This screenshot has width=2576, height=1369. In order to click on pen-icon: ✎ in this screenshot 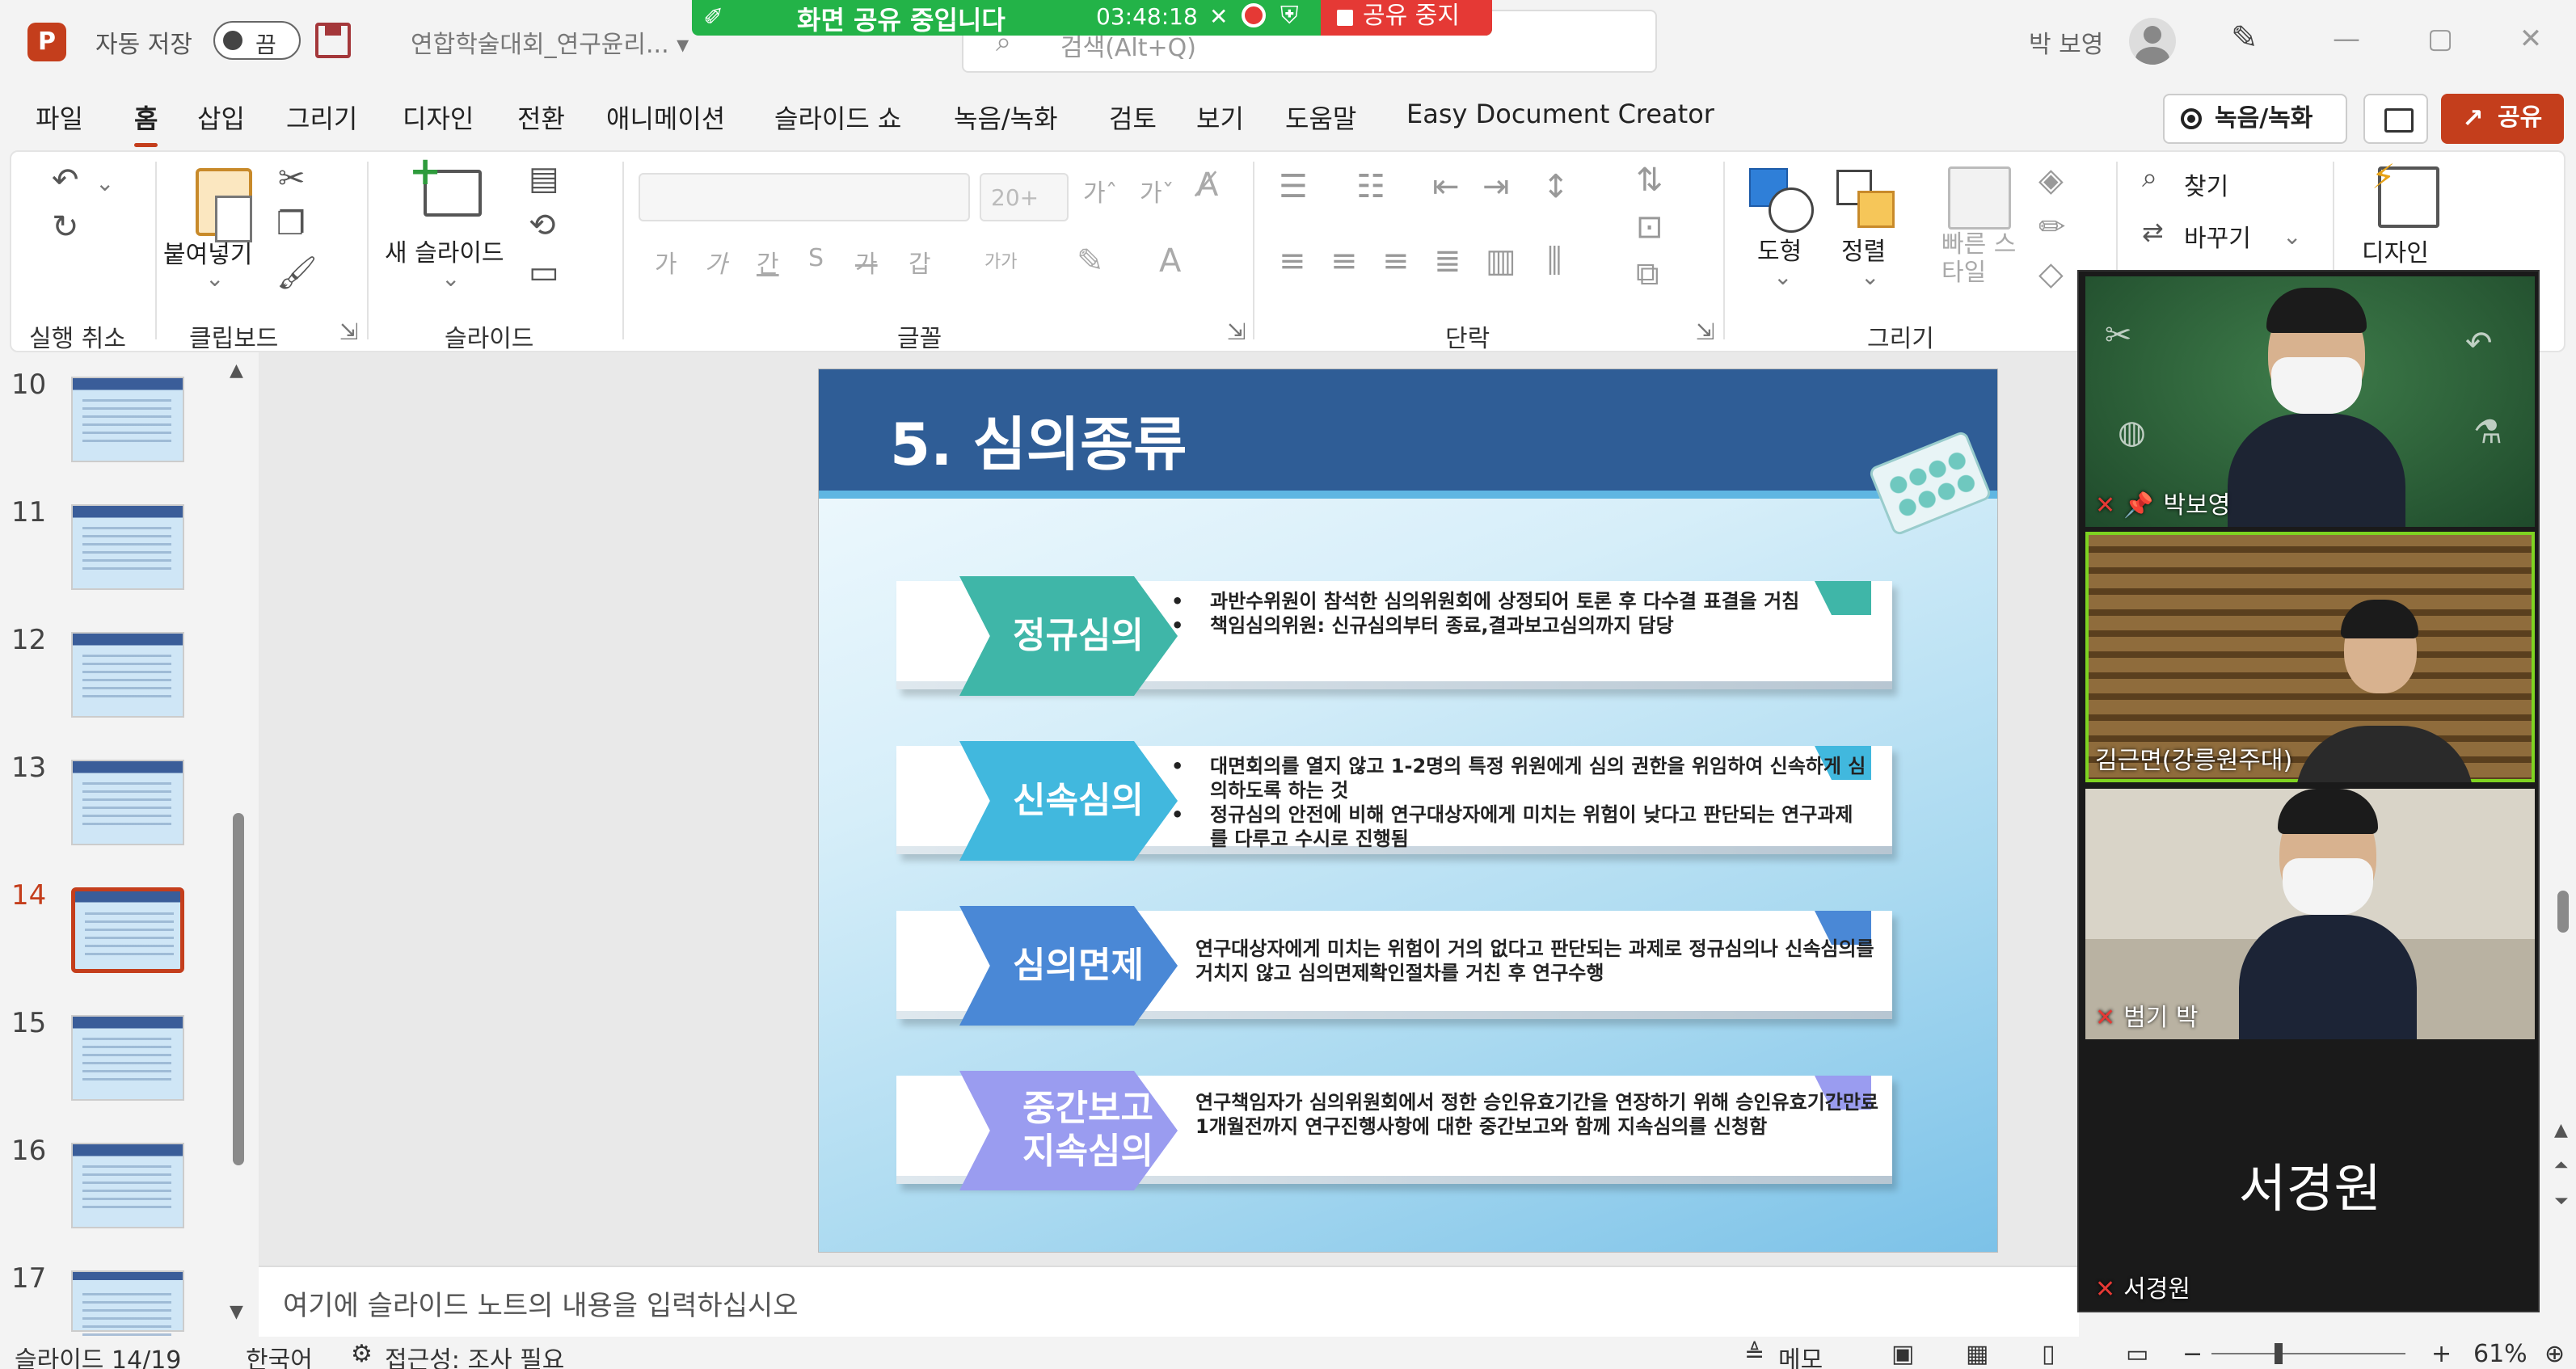, I will do `click(2245, 38)`.